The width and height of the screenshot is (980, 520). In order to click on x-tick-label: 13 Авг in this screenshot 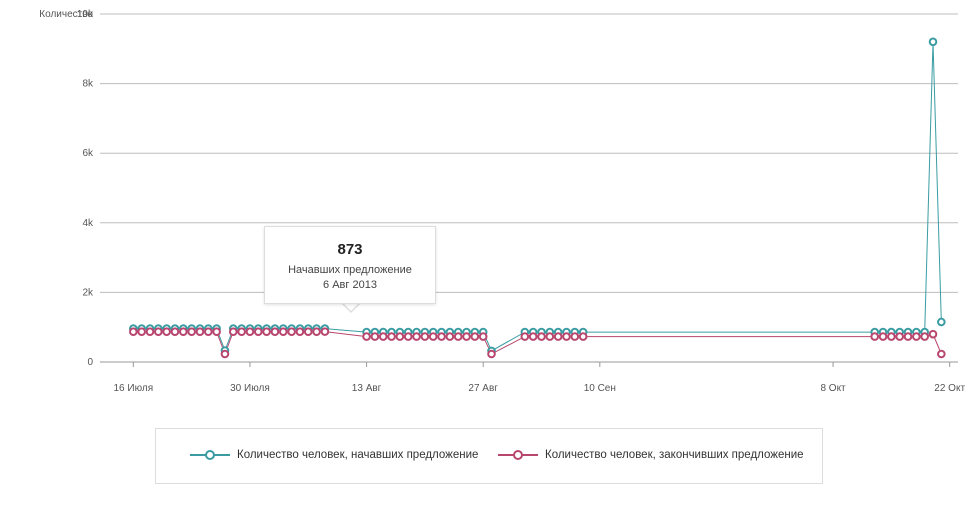, I will do `click(367, 388)`.